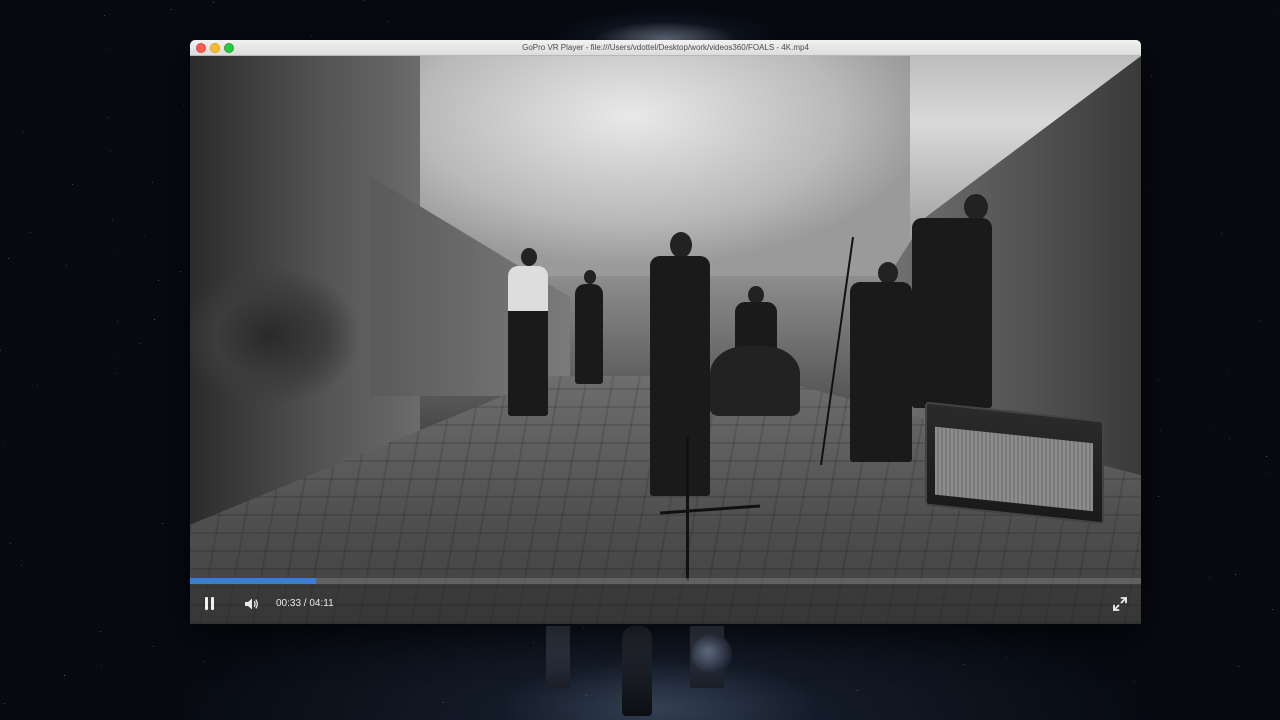  Describe the element at coordinates (952, 313) in the screenshot. I see `guitarist` at that location.